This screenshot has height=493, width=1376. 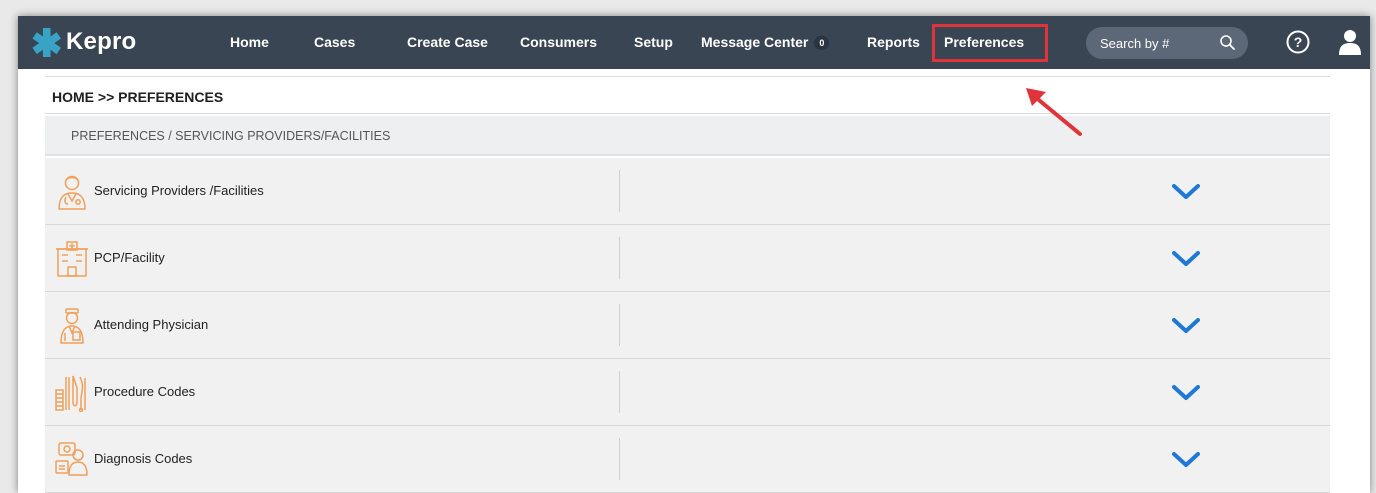 What do you see at coordinates (687, 76) in the screenshot?
I see `content-top-rule` at bounding box center [687, 76].